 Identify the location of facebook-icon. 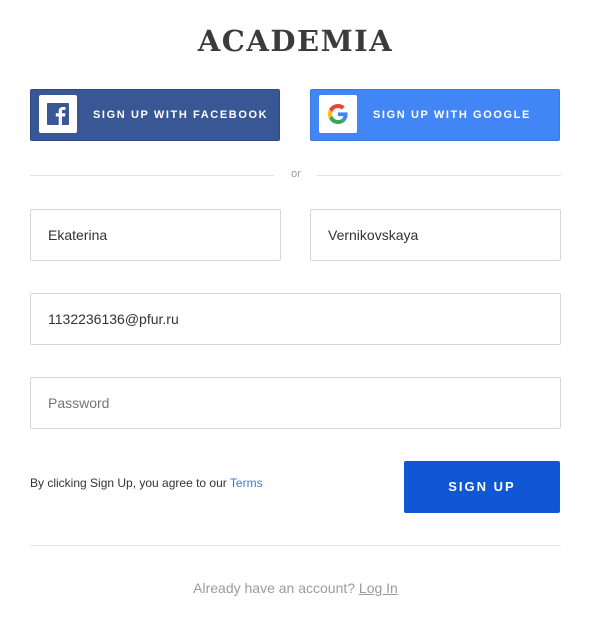
(58, 114).